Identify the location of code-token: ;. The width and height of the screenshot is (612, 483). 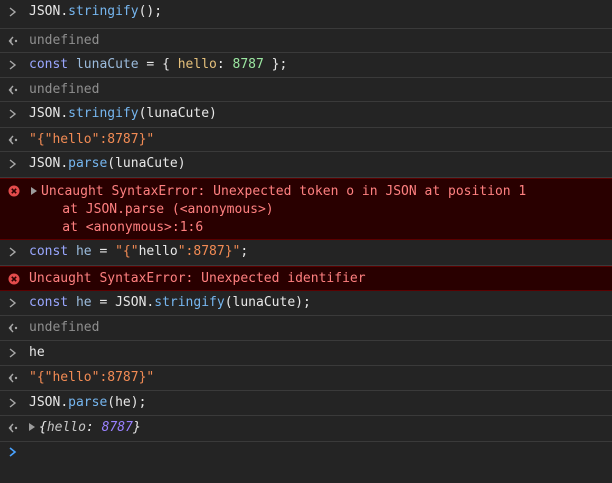
(244, 251).